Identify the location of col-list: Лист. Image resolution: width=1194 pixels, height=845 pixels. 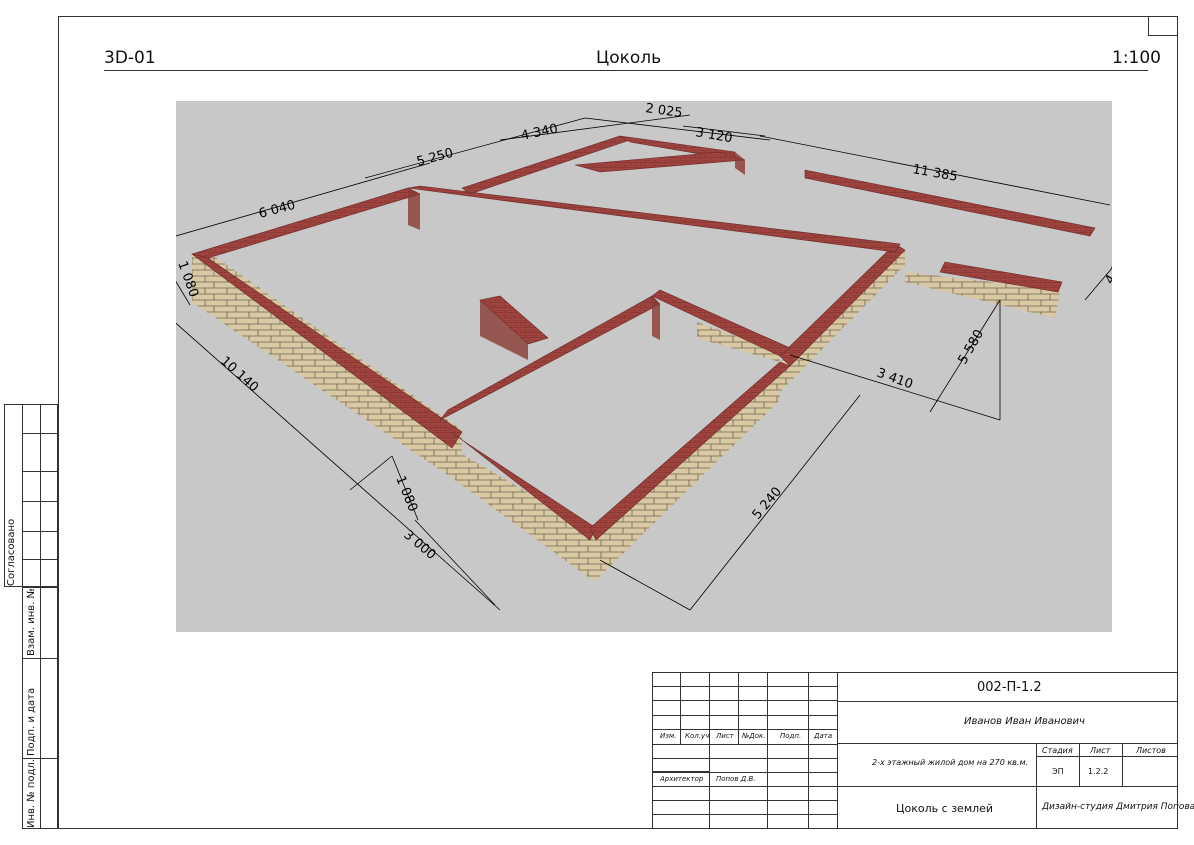
(725, 736).